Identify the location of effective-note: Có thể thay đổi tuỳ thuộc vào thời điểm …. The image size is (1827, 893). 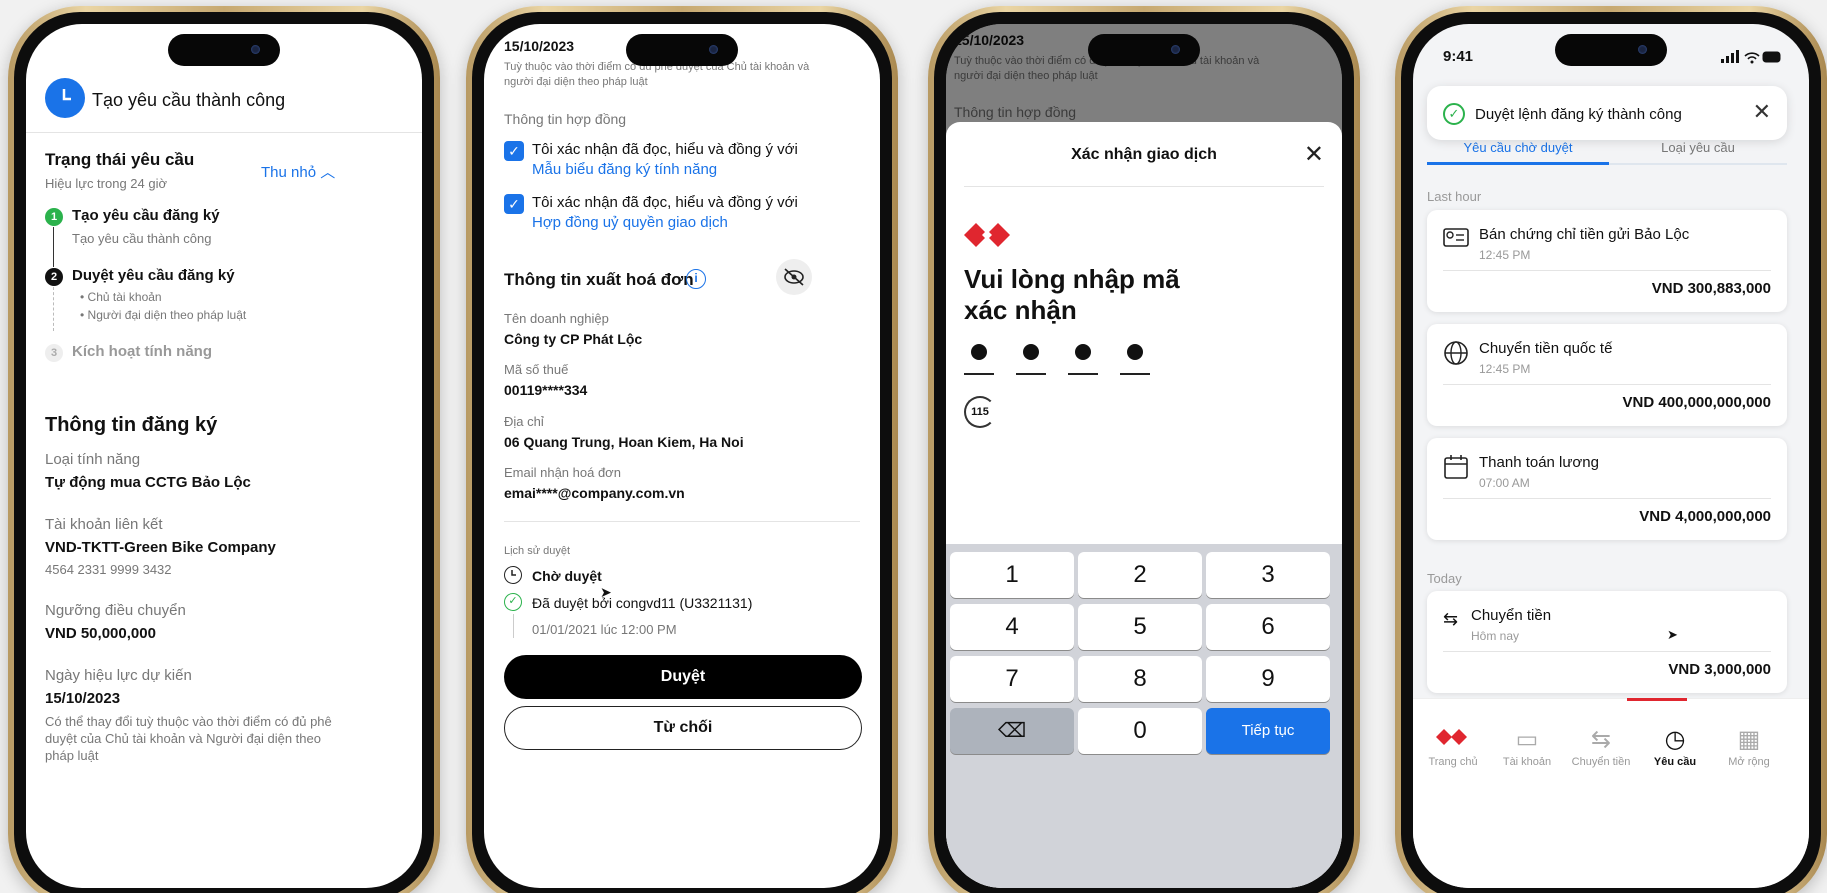
(188, 738).